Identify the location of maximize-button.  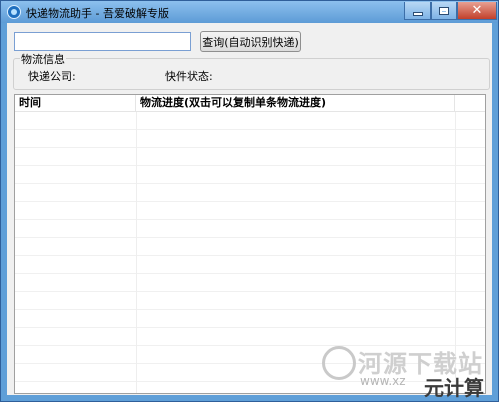
(444, 11).